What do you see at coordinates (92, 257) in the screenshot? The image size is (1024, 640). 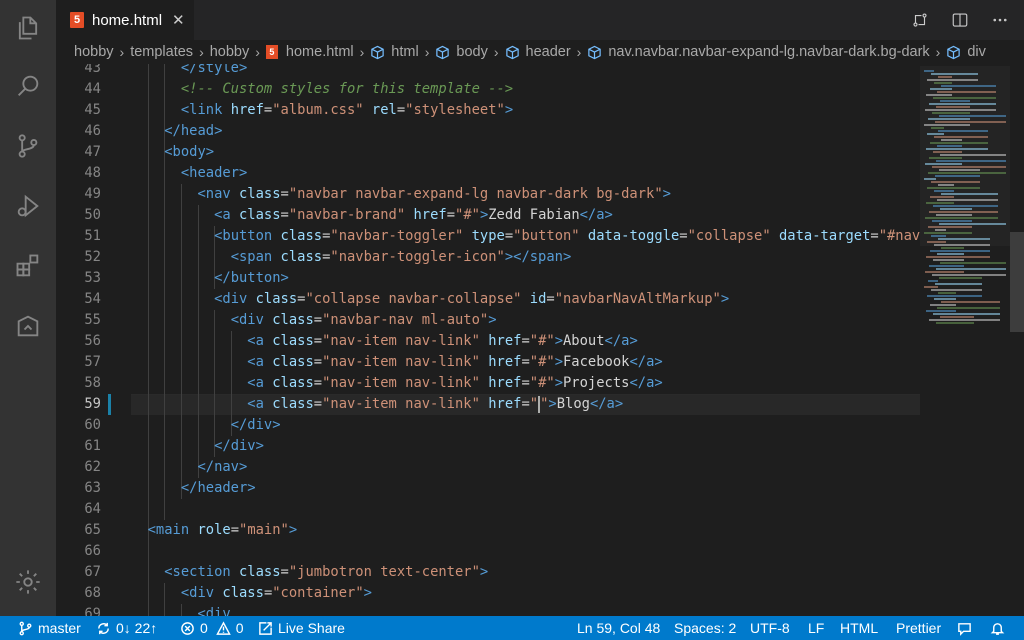 I see `line-number: 52` at bounding box center [92, 257].